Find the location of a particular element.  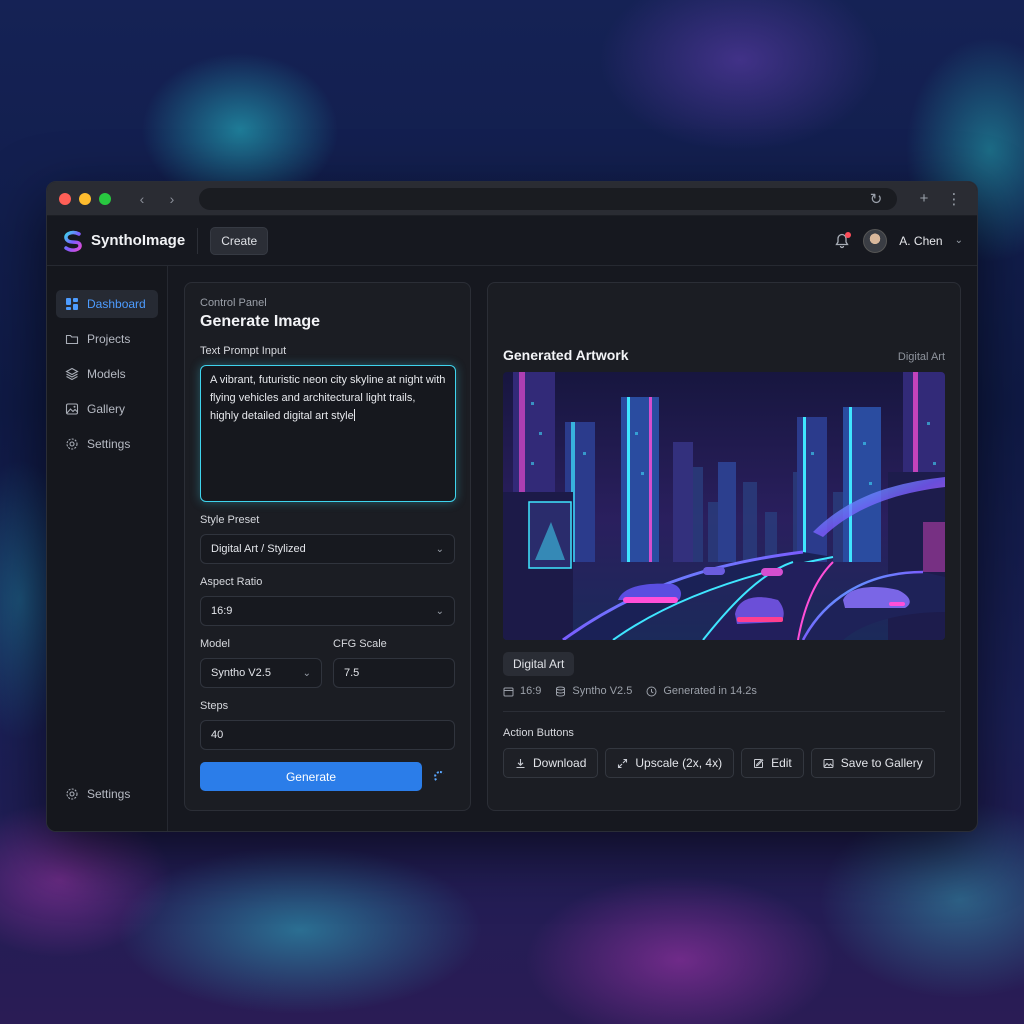

database-icon is located at coordinates (561, 691).